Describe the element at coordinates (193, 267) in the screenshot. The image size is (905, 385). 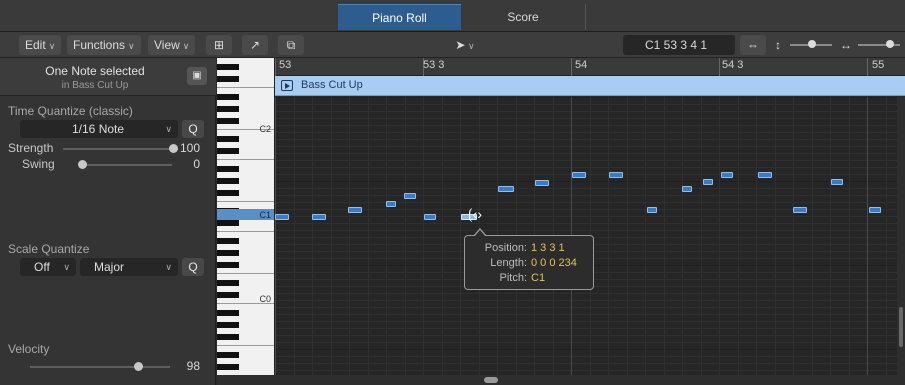
I see `scale-quantize-button: Q` at that location.